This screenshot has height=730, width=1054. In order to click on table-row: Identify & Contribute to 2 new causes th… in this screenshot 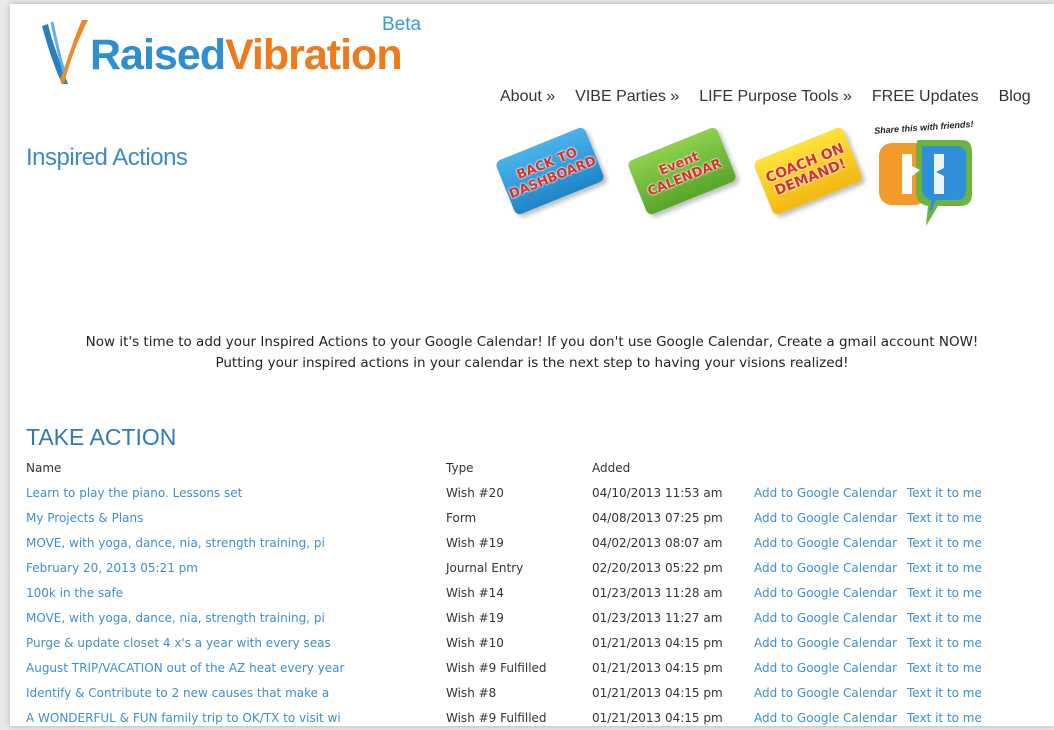, I will do `click(516, 692)`.